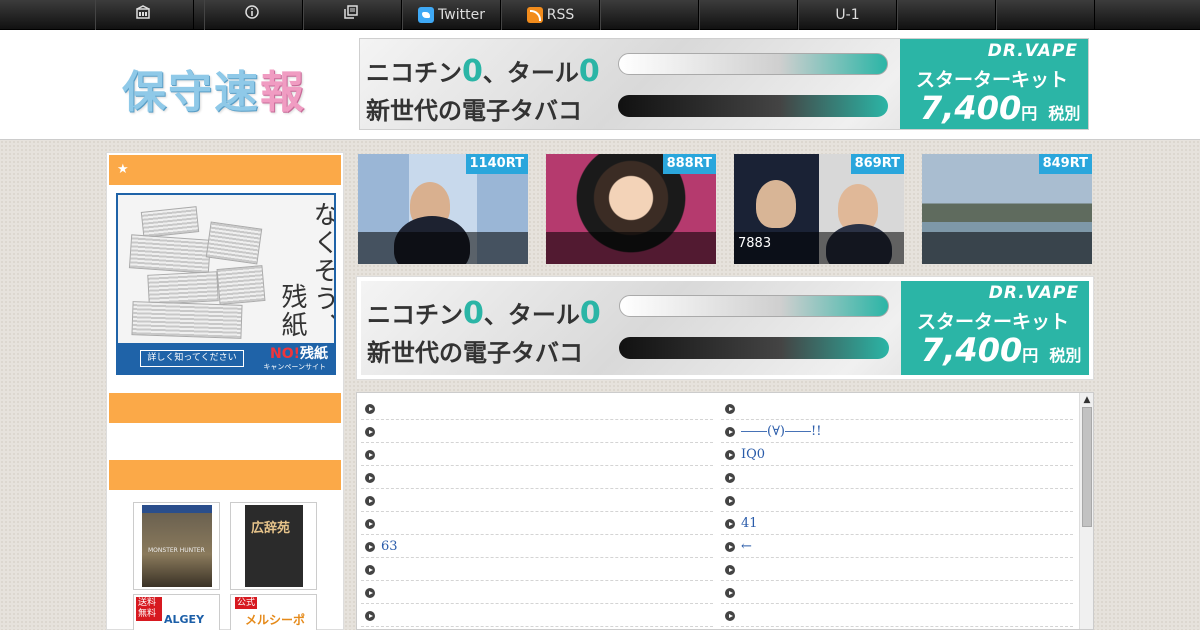 Image resolution: width=1200 pixels, height=630 pixels. What do you see at coordinates (273, 546) in the screenshot?
I see `product-kojien: 広辞苑` at bounding box center [273, 546].